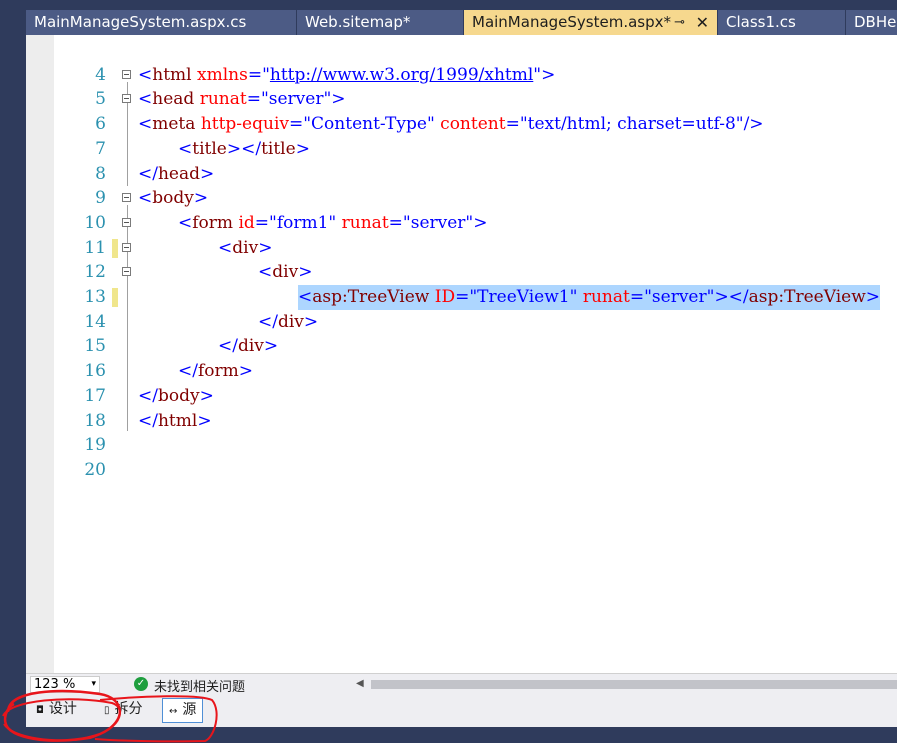 Image resolution: width=897 pixels, height=743 pixels. Describe the element at coordinates (216, 371) in the screenshot. I see `code-text: </form>` at that location.